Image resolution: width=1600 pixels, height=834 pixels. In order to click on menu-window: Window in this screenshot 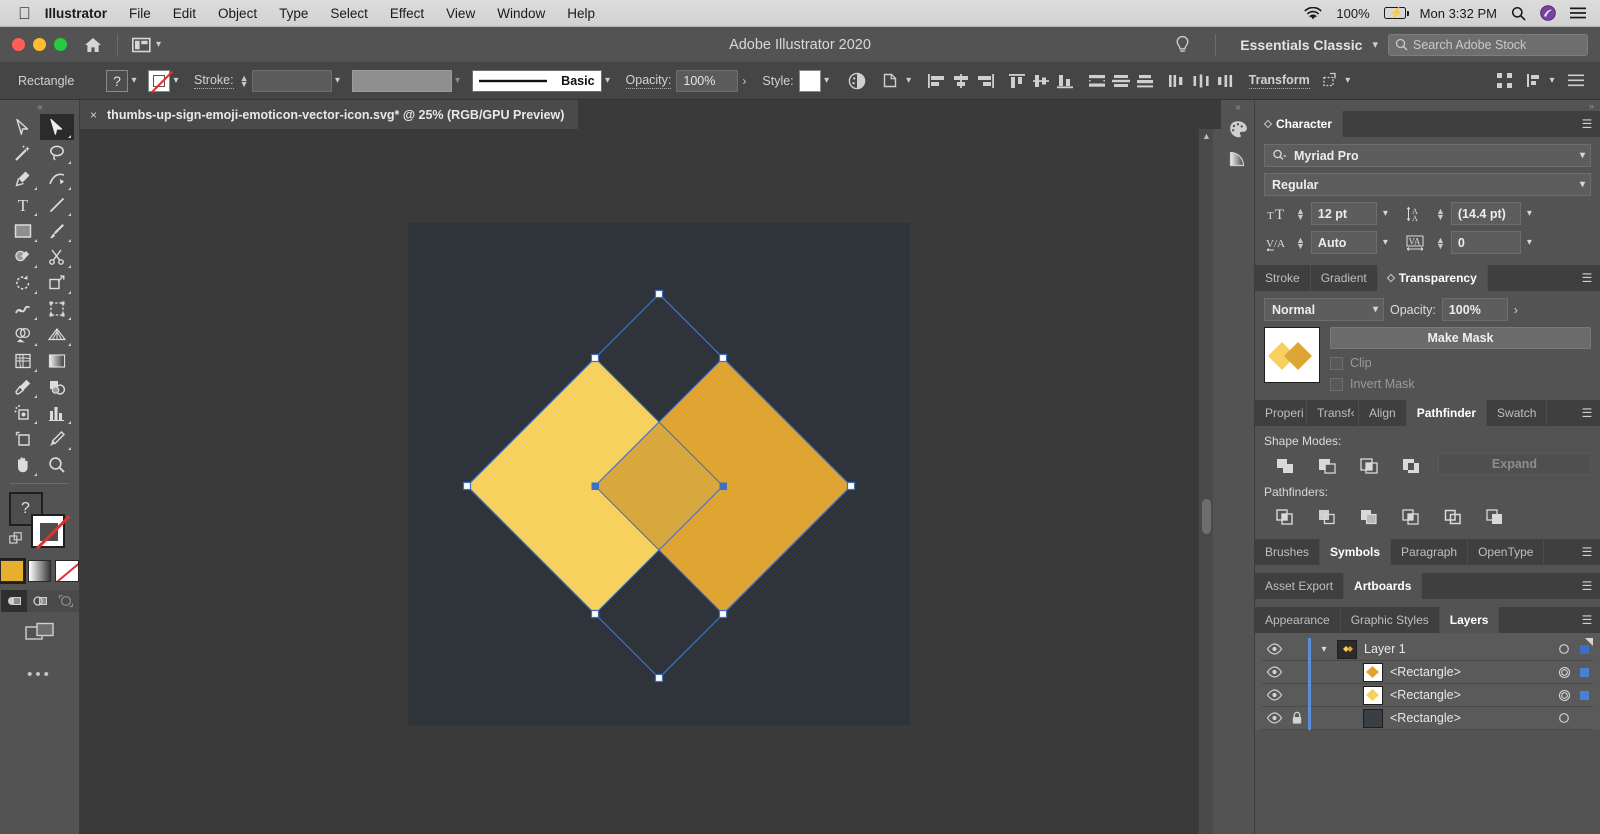, I will do `click(521, 13)`.